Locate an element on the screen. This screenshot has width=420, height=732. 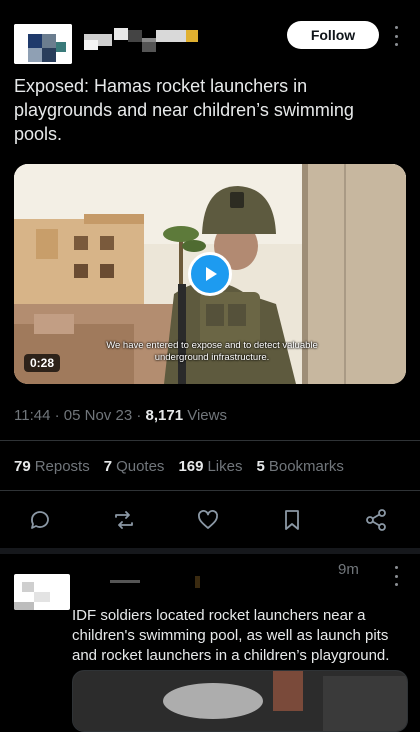
reply-media-image is located at coordinates (240, 701).